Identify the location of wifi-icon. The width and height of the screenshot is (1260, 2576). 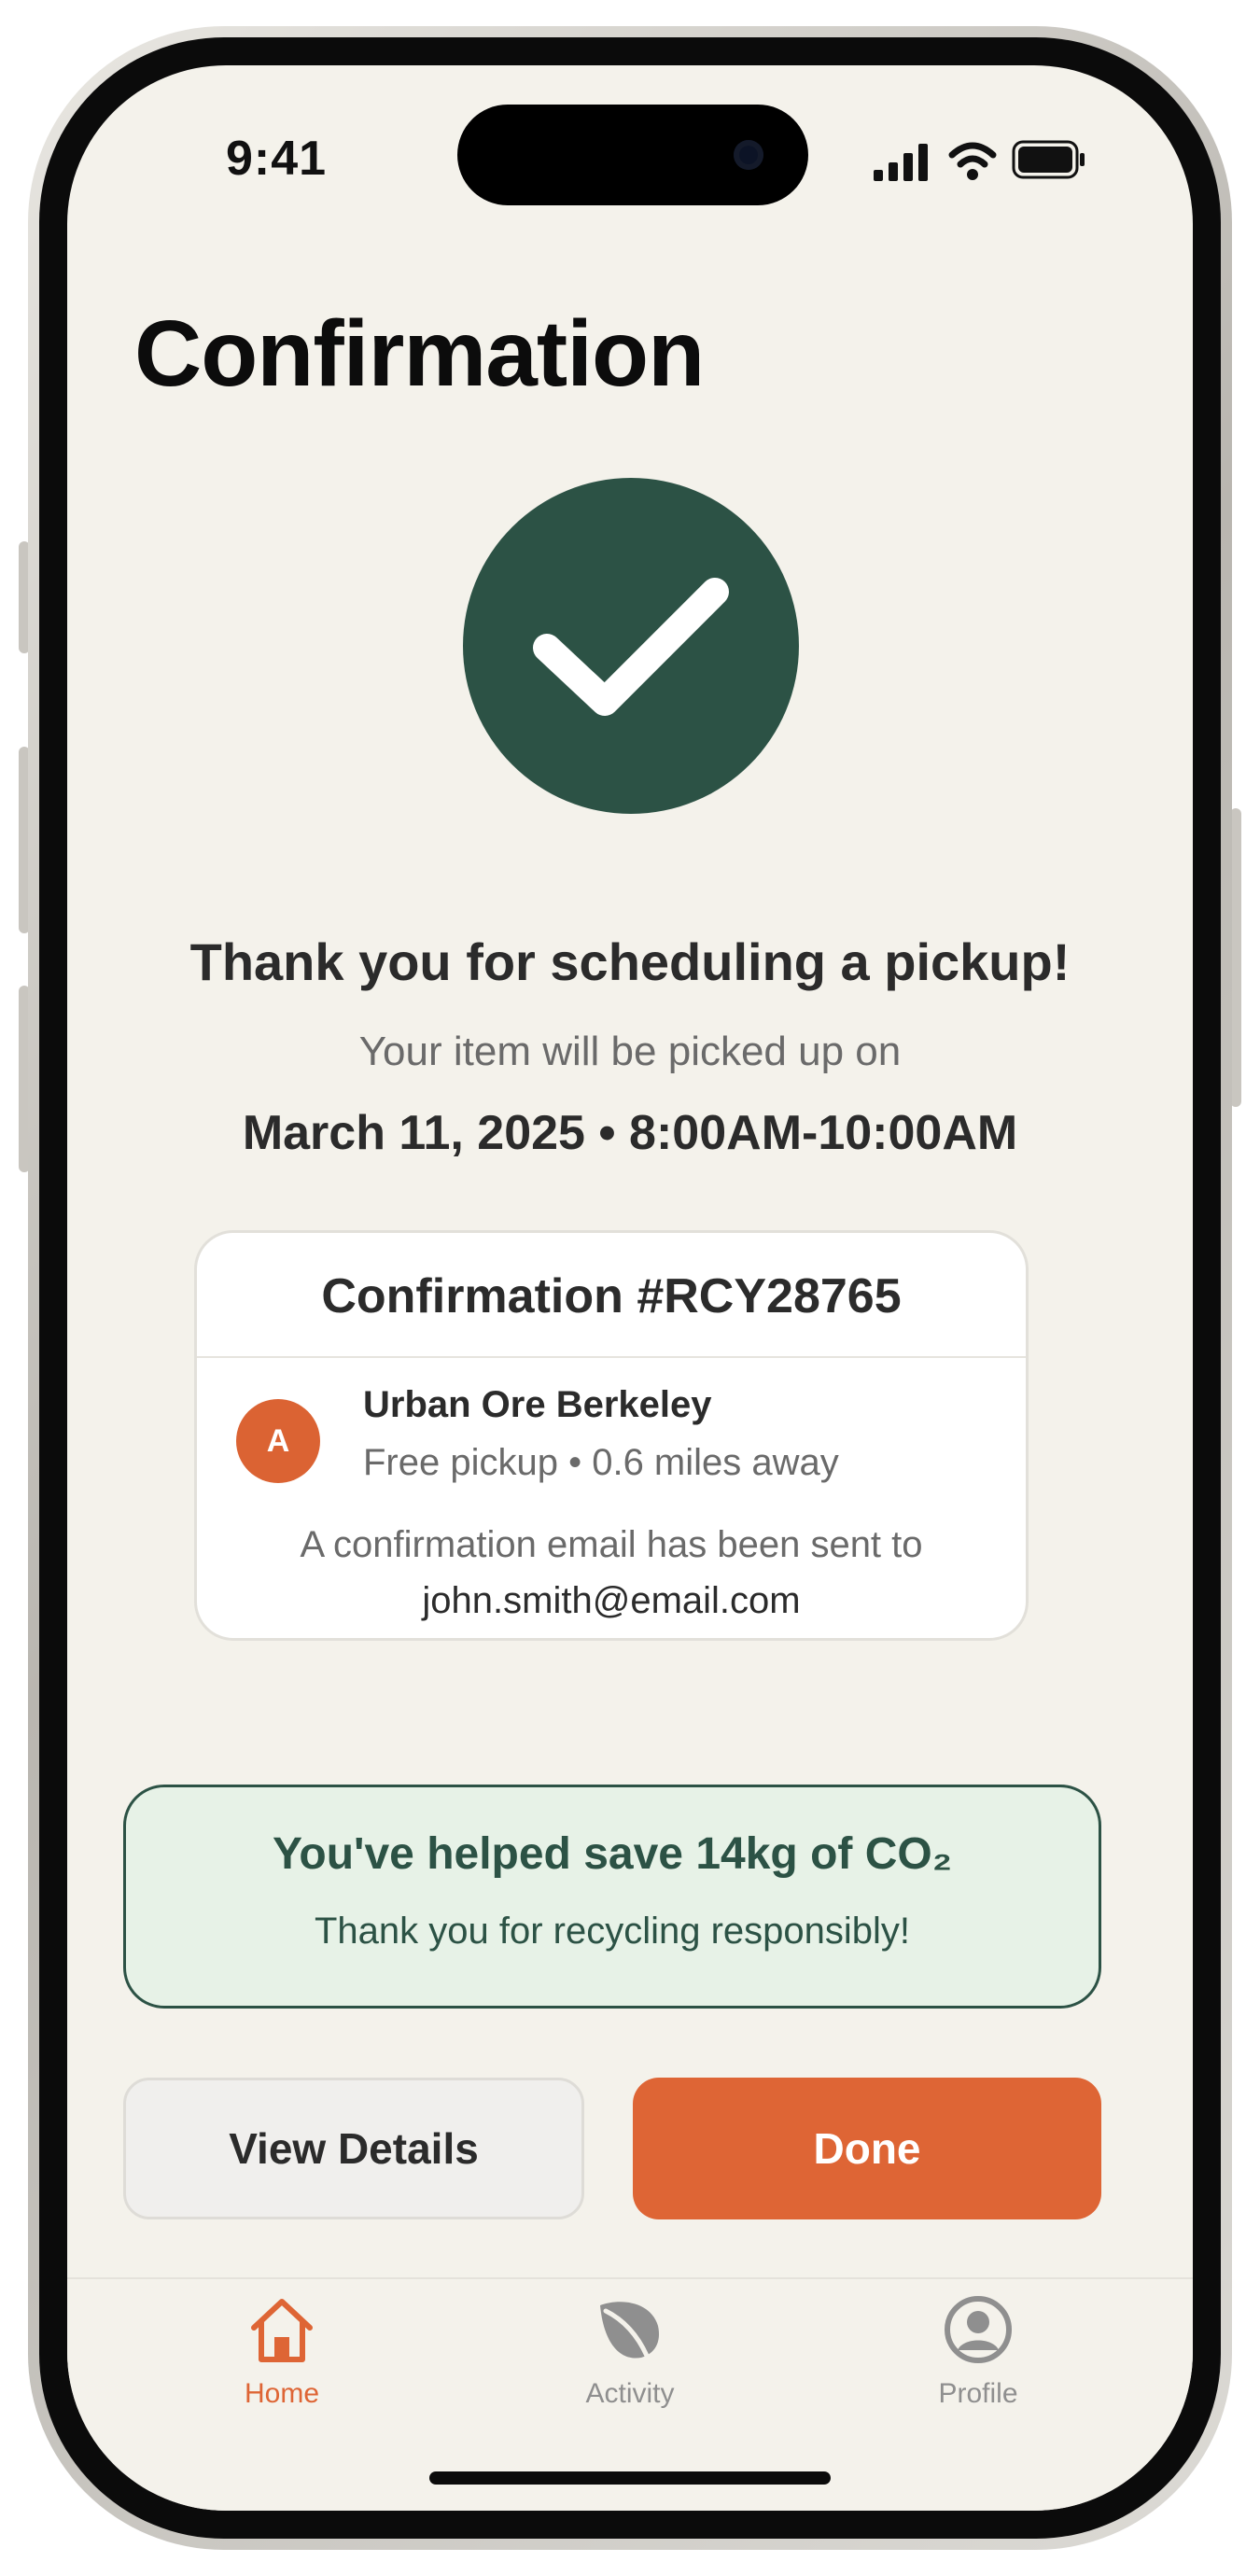
(973, 161).